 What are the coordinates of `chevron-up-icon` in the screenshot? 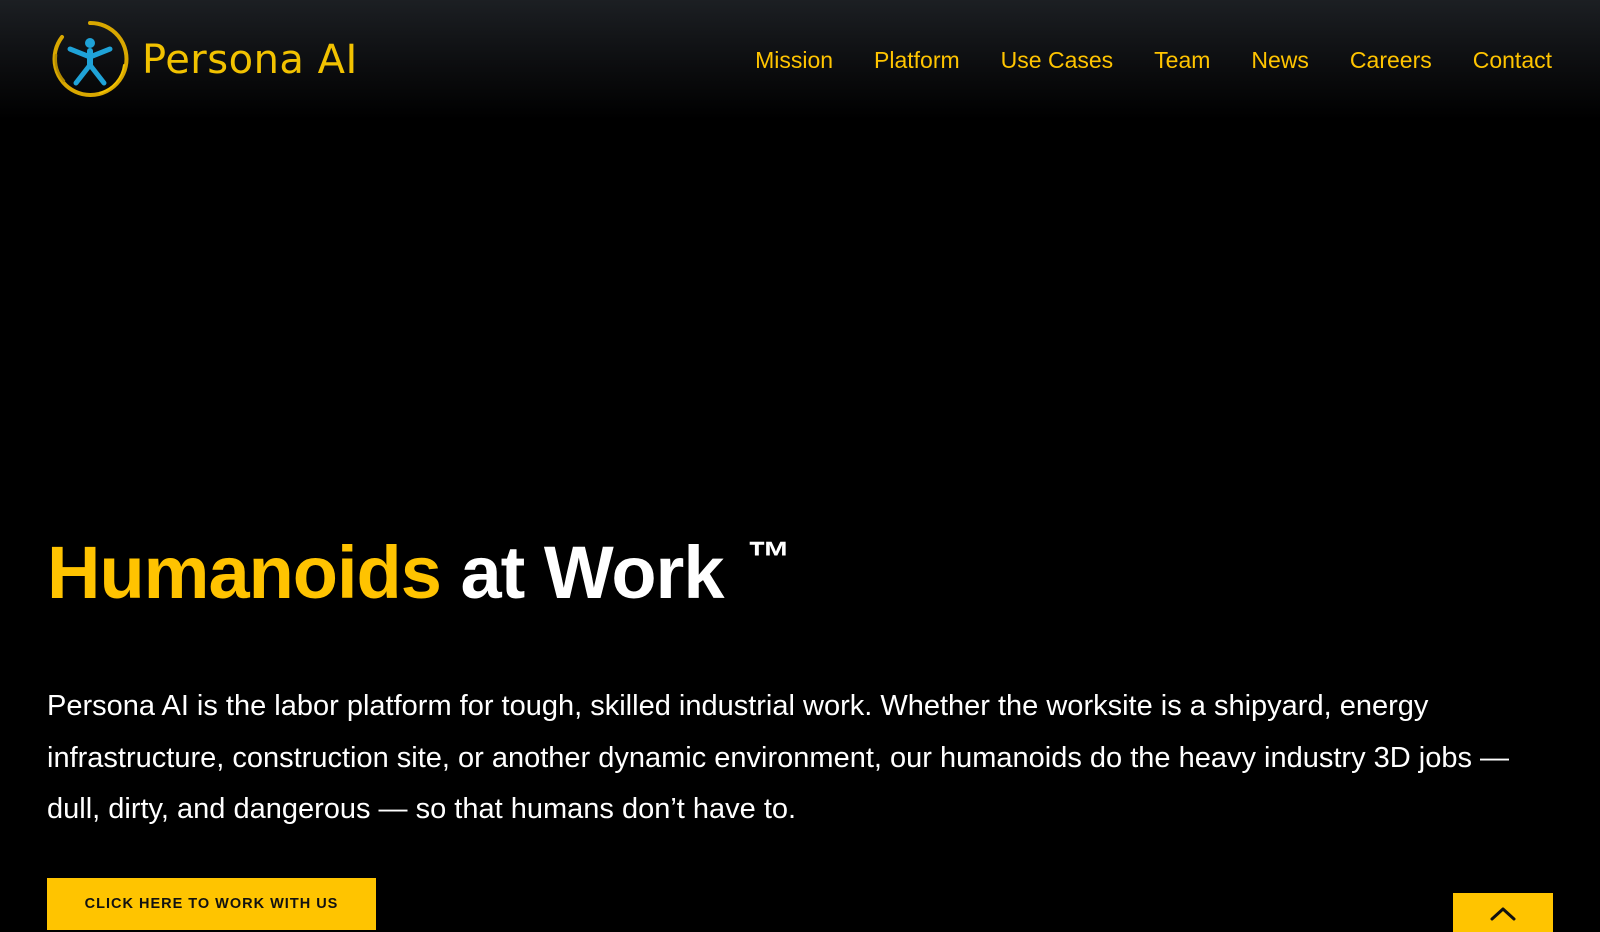 It's located at (1503, 914).